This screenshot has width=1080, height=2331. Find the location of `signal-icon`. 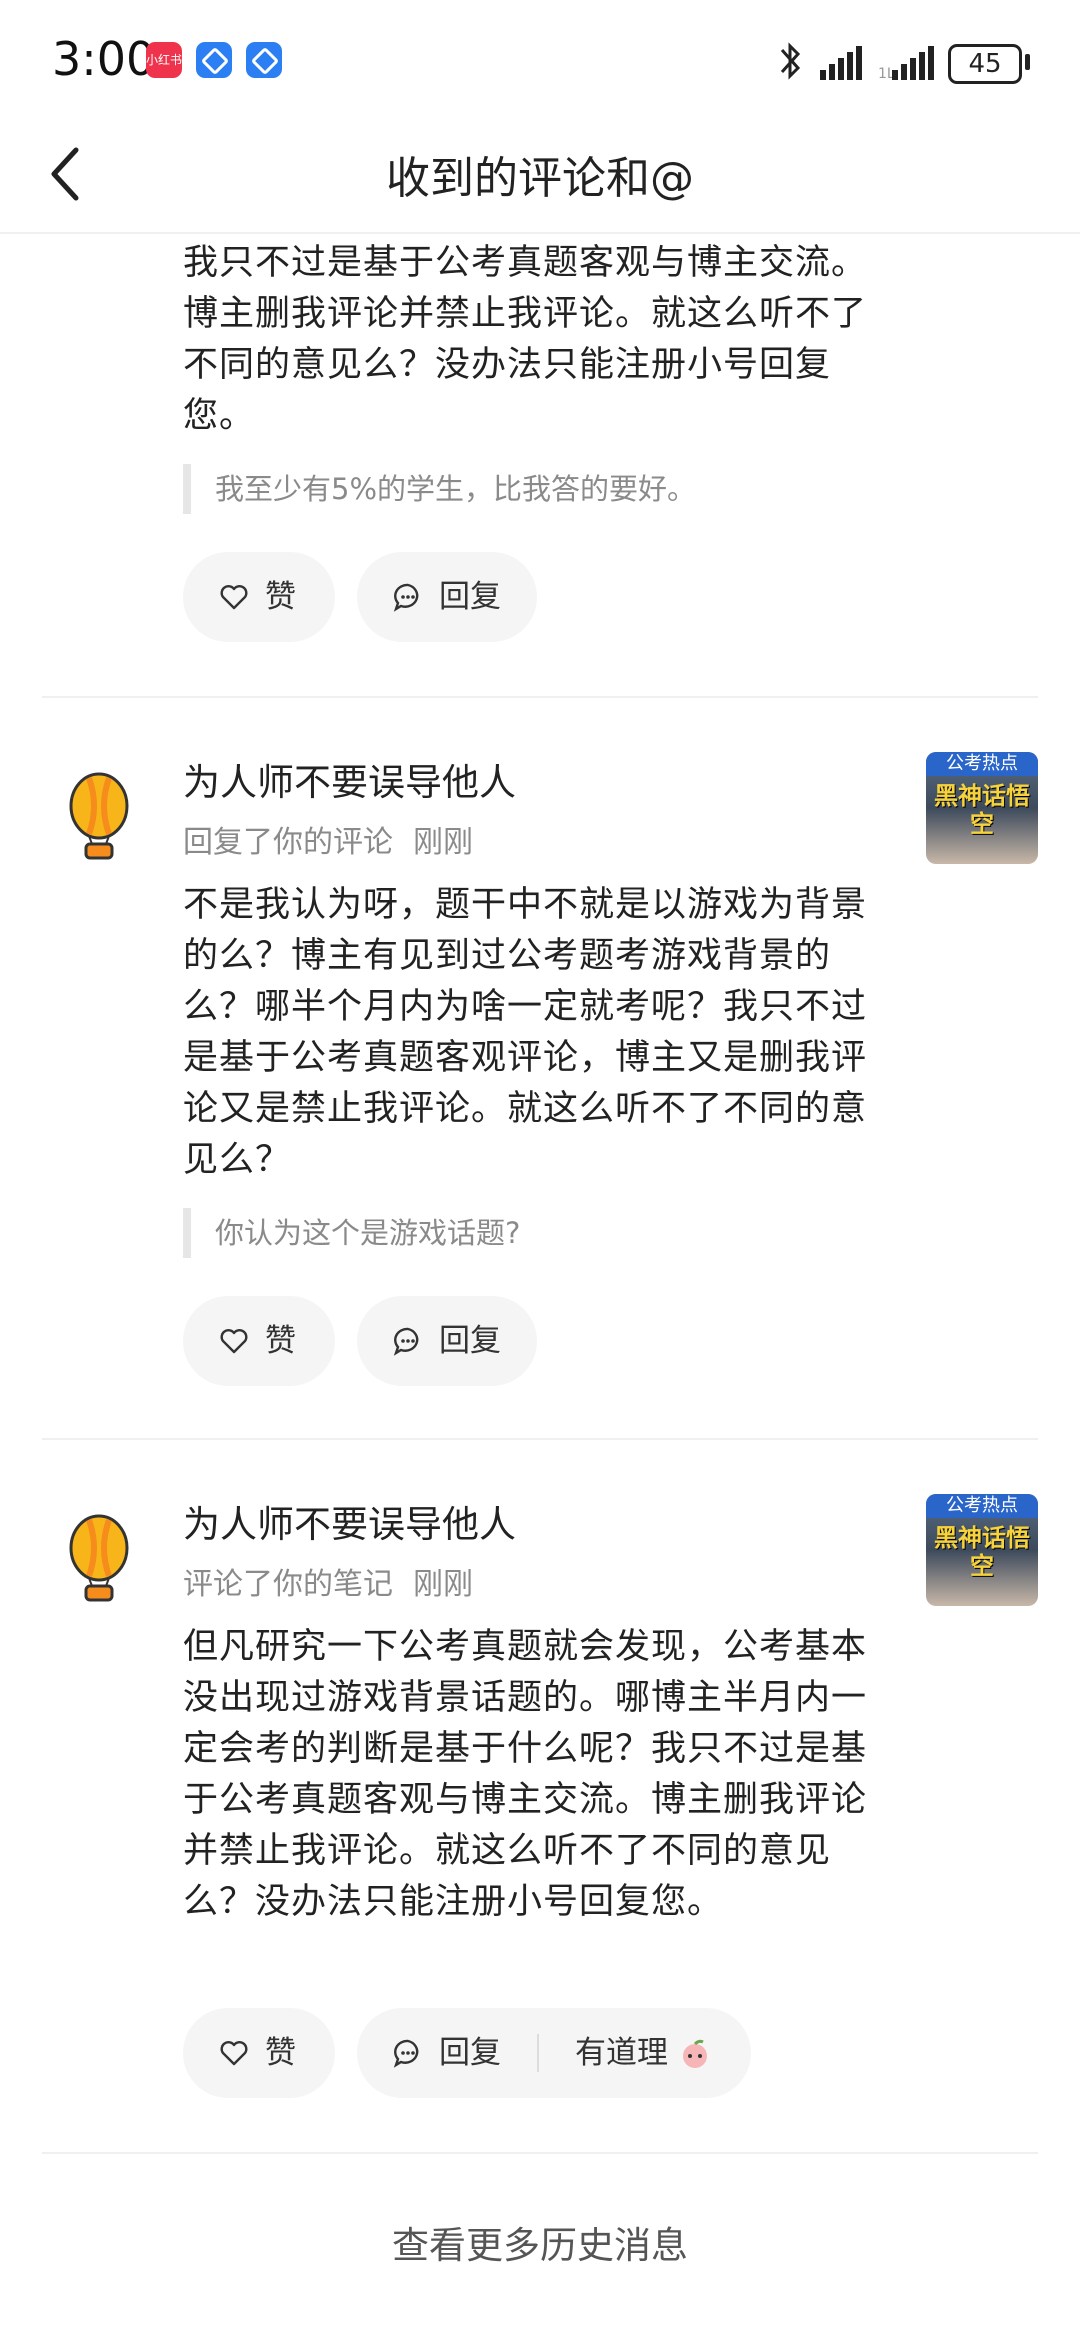

signal-icon is located at coordinates (841, 63).